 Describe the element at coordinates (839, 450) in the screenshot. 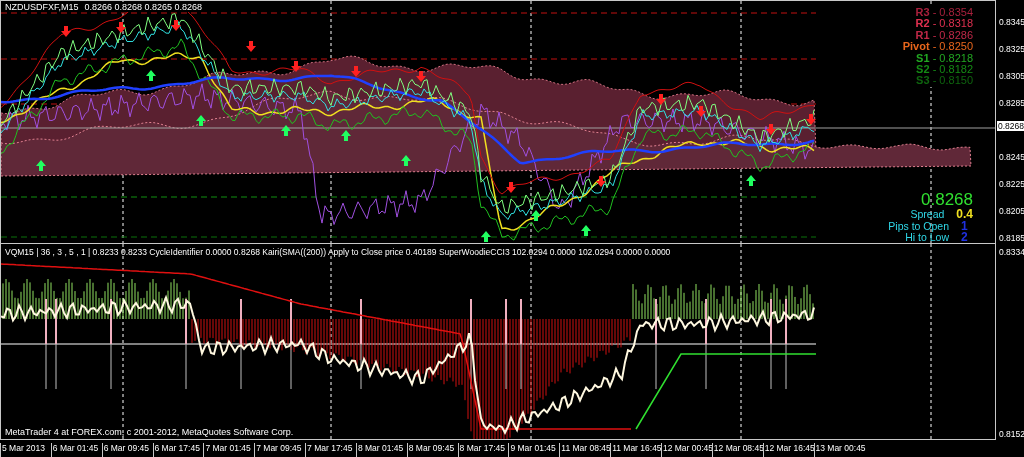

I see `date-label: 13 Mar 00:45` at that location.